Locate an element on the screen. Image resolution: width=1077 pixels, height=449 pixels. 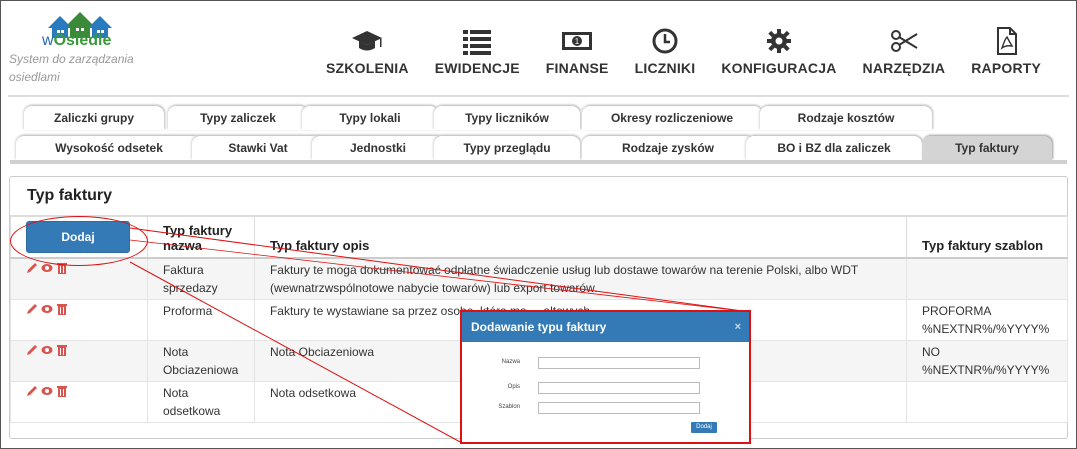
nazwa-input is located at coordinates (619, 363).